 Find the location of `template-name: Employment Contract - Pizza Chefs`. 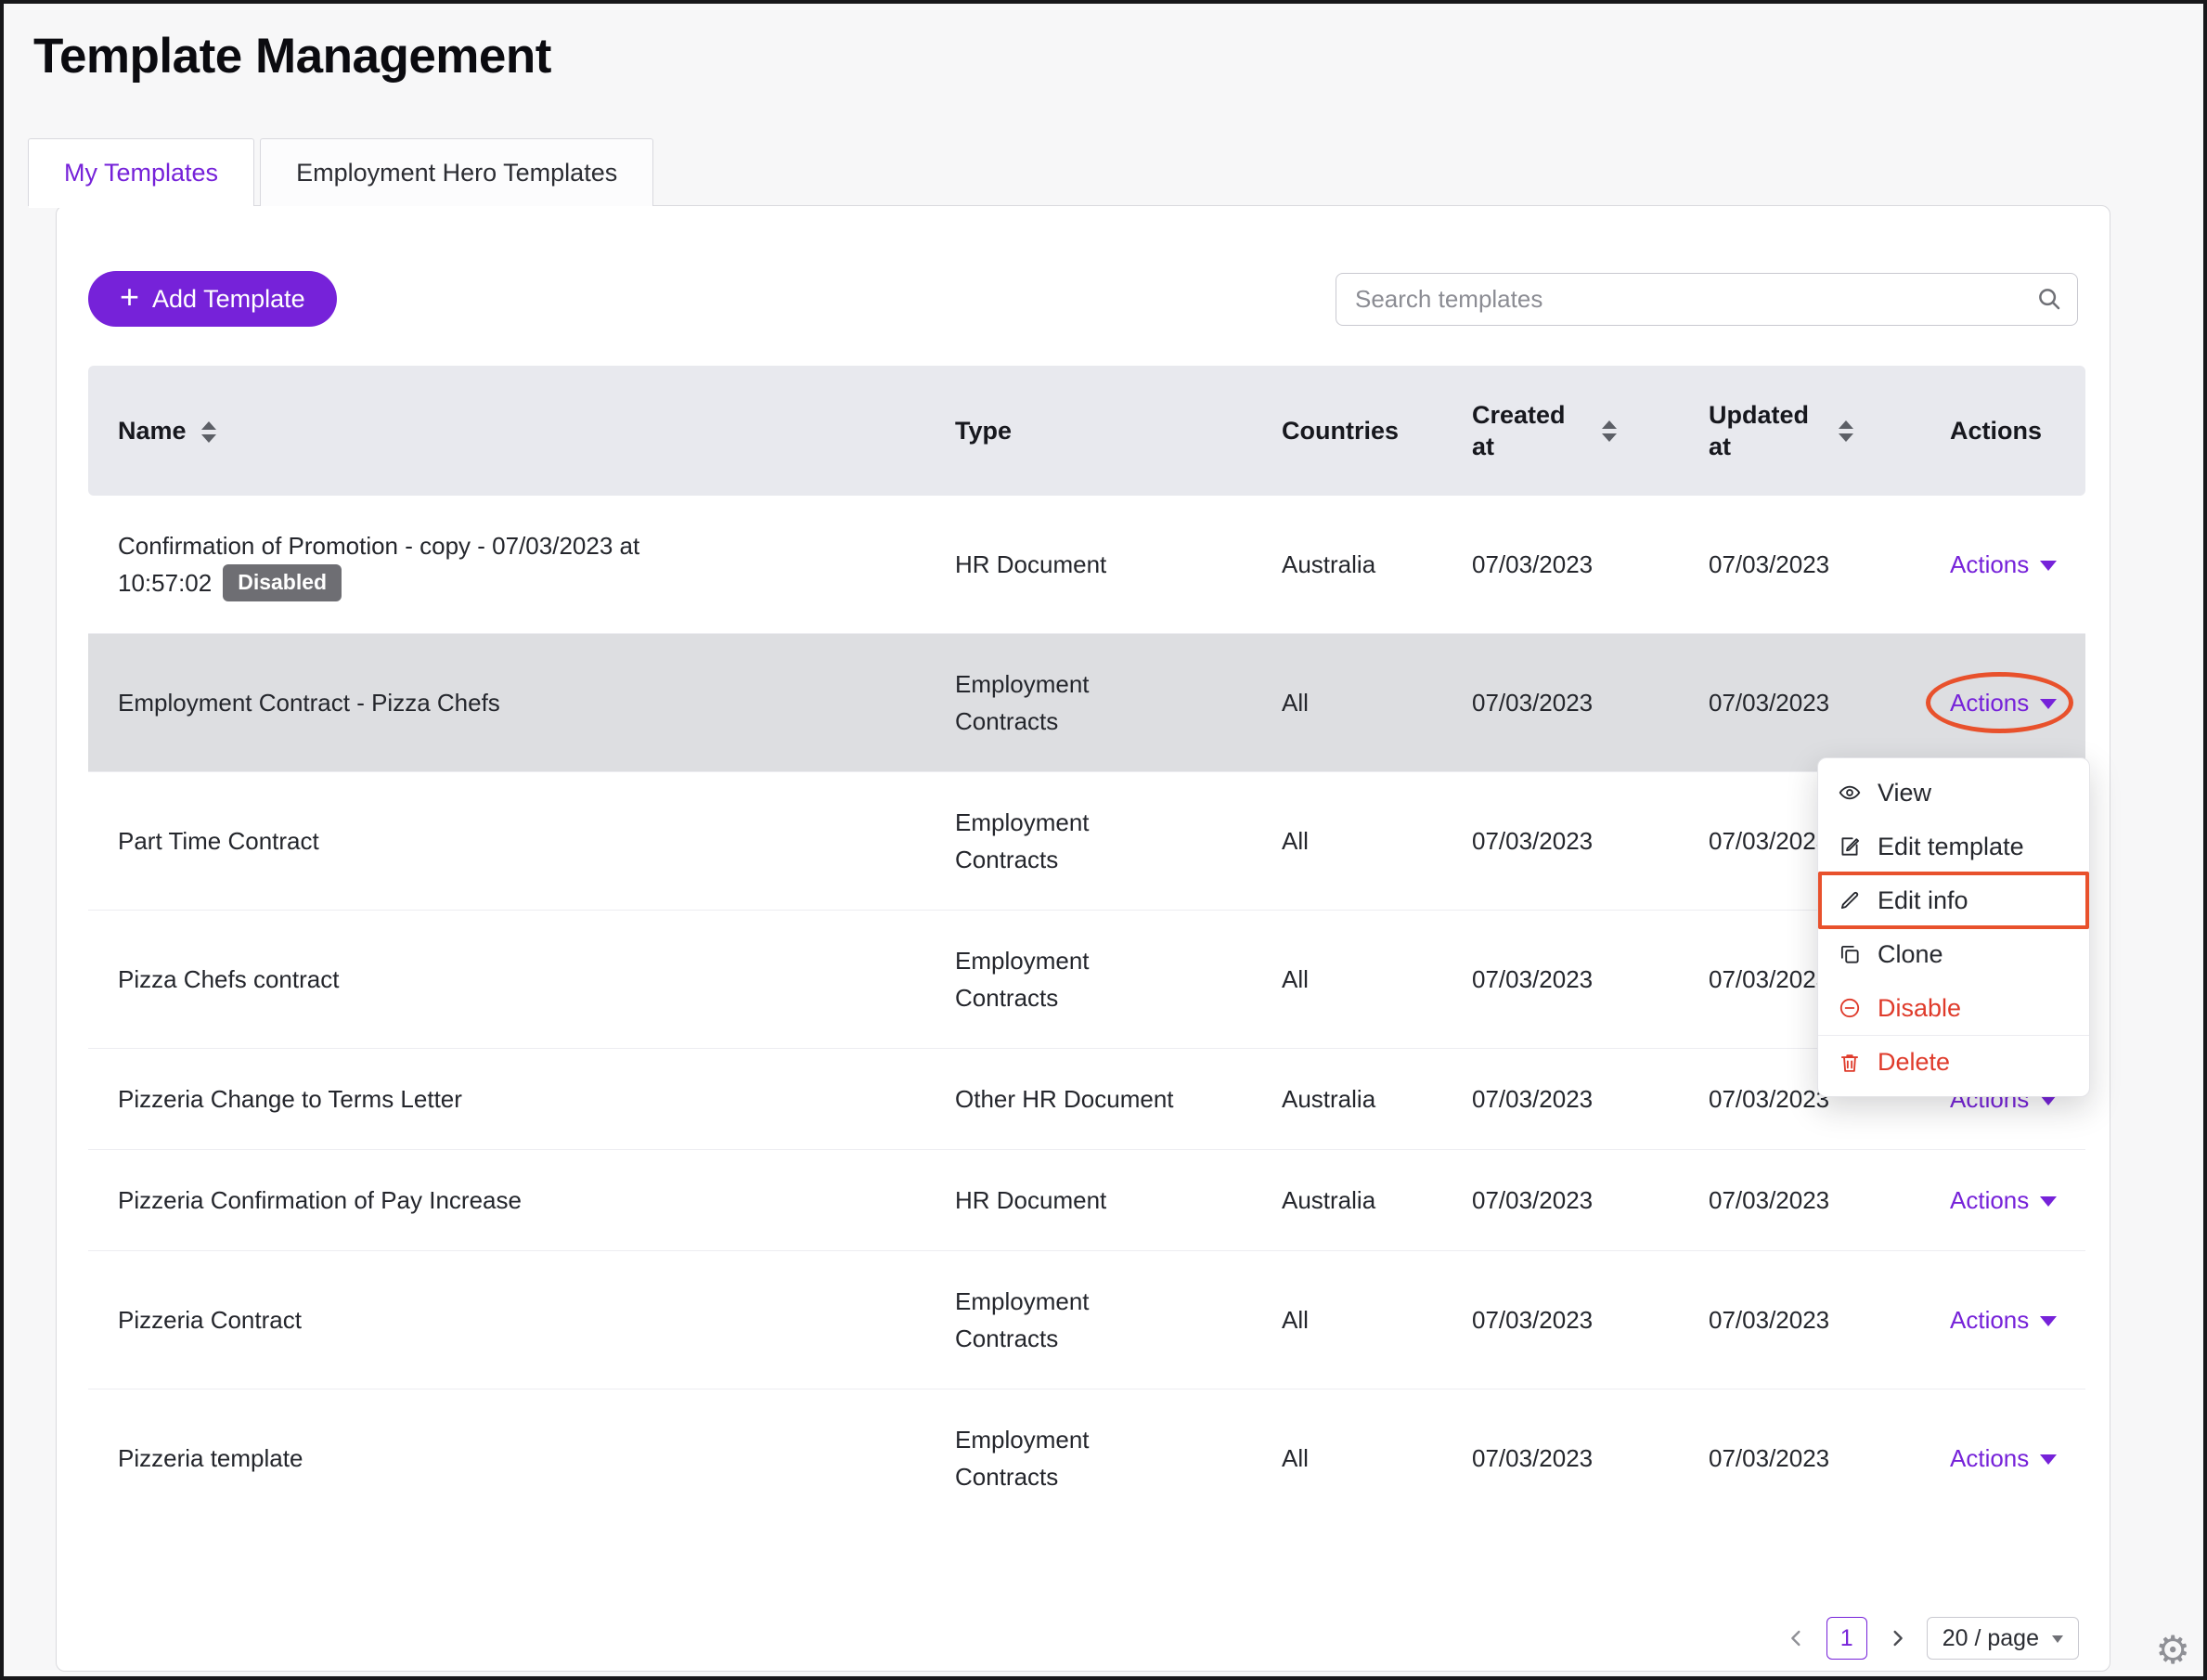

template-name: Employment Contract - Pizza Chefs is located at coordinates (309, 703).